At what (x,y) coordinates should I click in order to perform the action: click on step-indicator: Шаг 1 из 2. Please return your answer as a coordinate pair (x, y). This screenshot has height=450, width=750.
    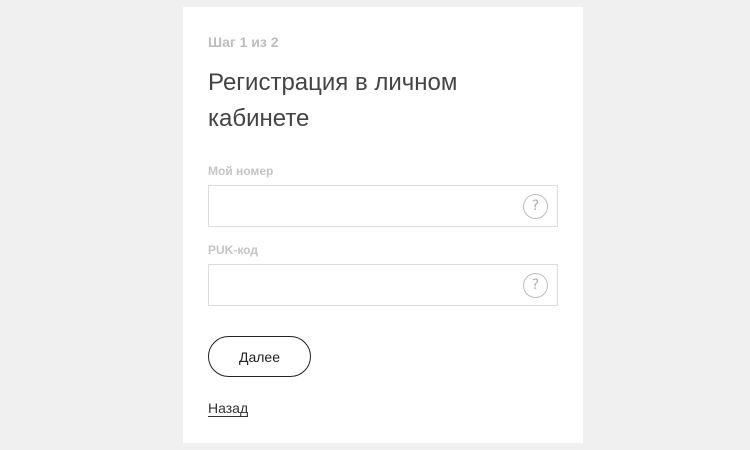
    Looking at the image, I should click on (243, 42).